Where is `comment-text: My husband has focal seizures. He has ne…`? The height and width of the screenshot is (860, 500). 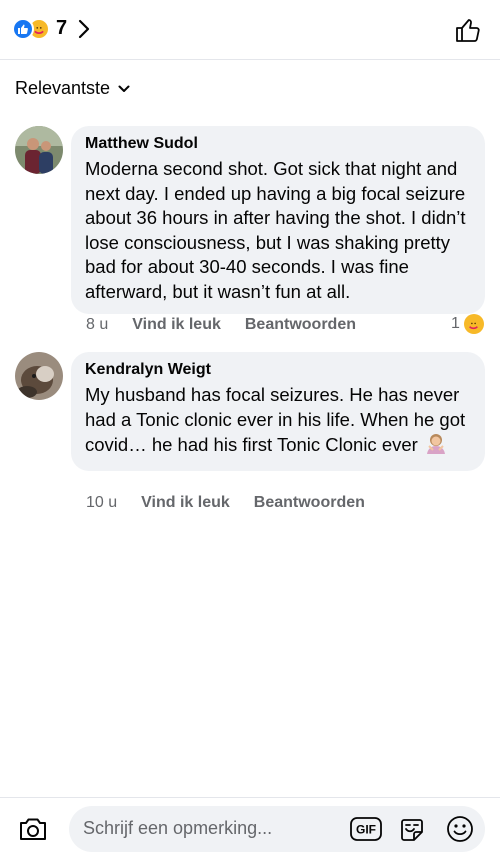
comment-text: My husband has focal seizures. He has ne… is located at coordinates (278, 422).